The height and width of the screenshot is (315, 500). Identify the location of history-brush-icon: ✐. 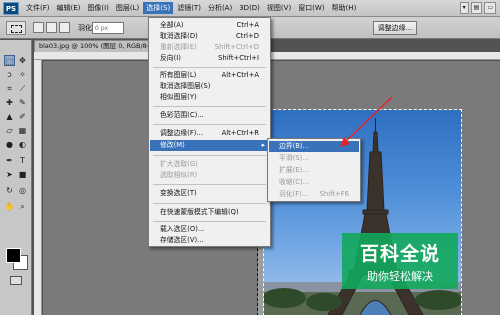
(22, 116).